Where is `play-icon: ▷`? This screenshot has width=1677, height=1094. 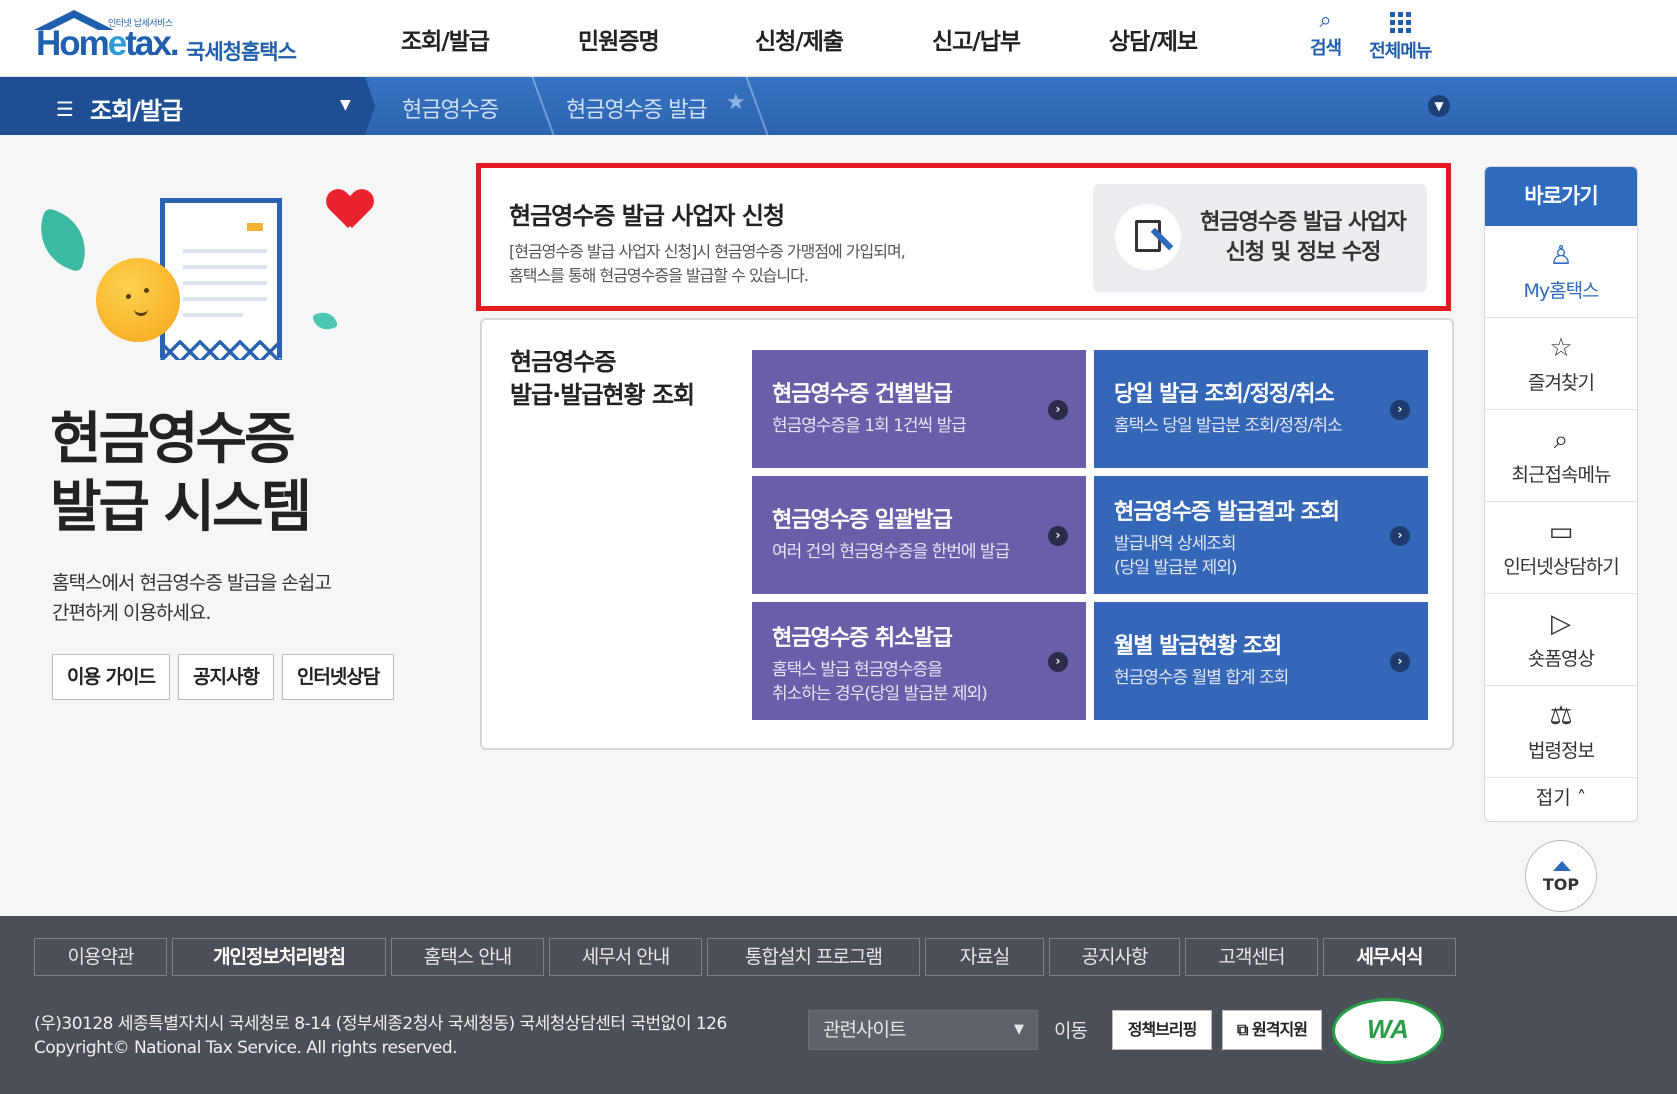
play-icon: ▷ is located at coordinates (1561, 624).